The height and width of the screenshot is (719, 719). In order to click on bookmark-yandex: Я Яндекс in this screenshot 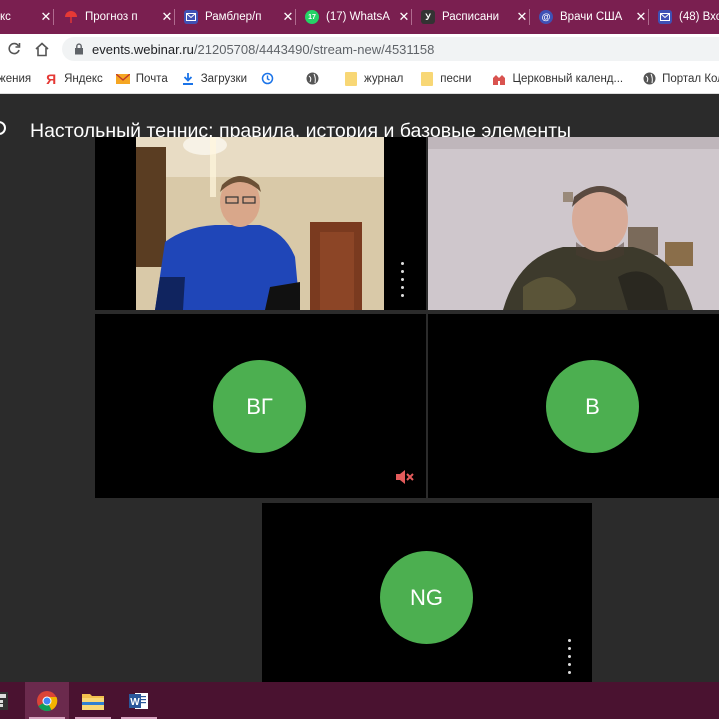, I will do `click(73, 78)`.